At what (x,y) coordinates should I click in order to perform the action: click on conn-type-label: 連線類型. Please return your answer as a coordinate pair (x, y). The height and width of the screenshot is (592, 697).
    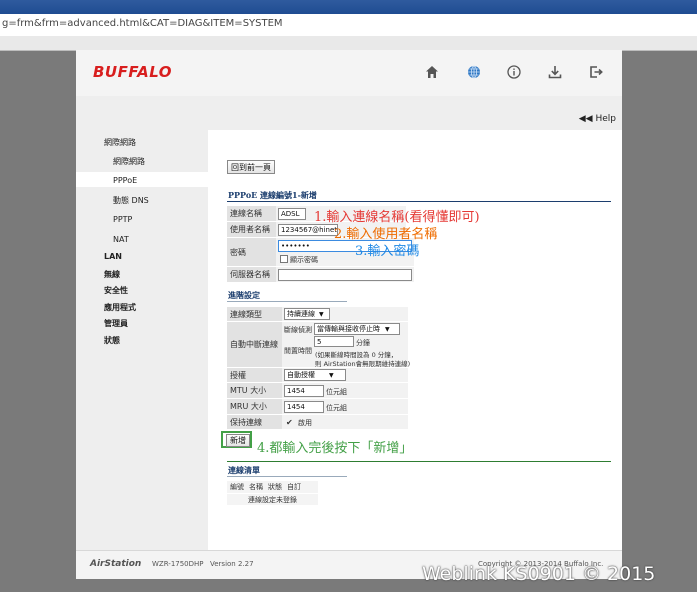
    Looking at the image, I should click on (254, 314).